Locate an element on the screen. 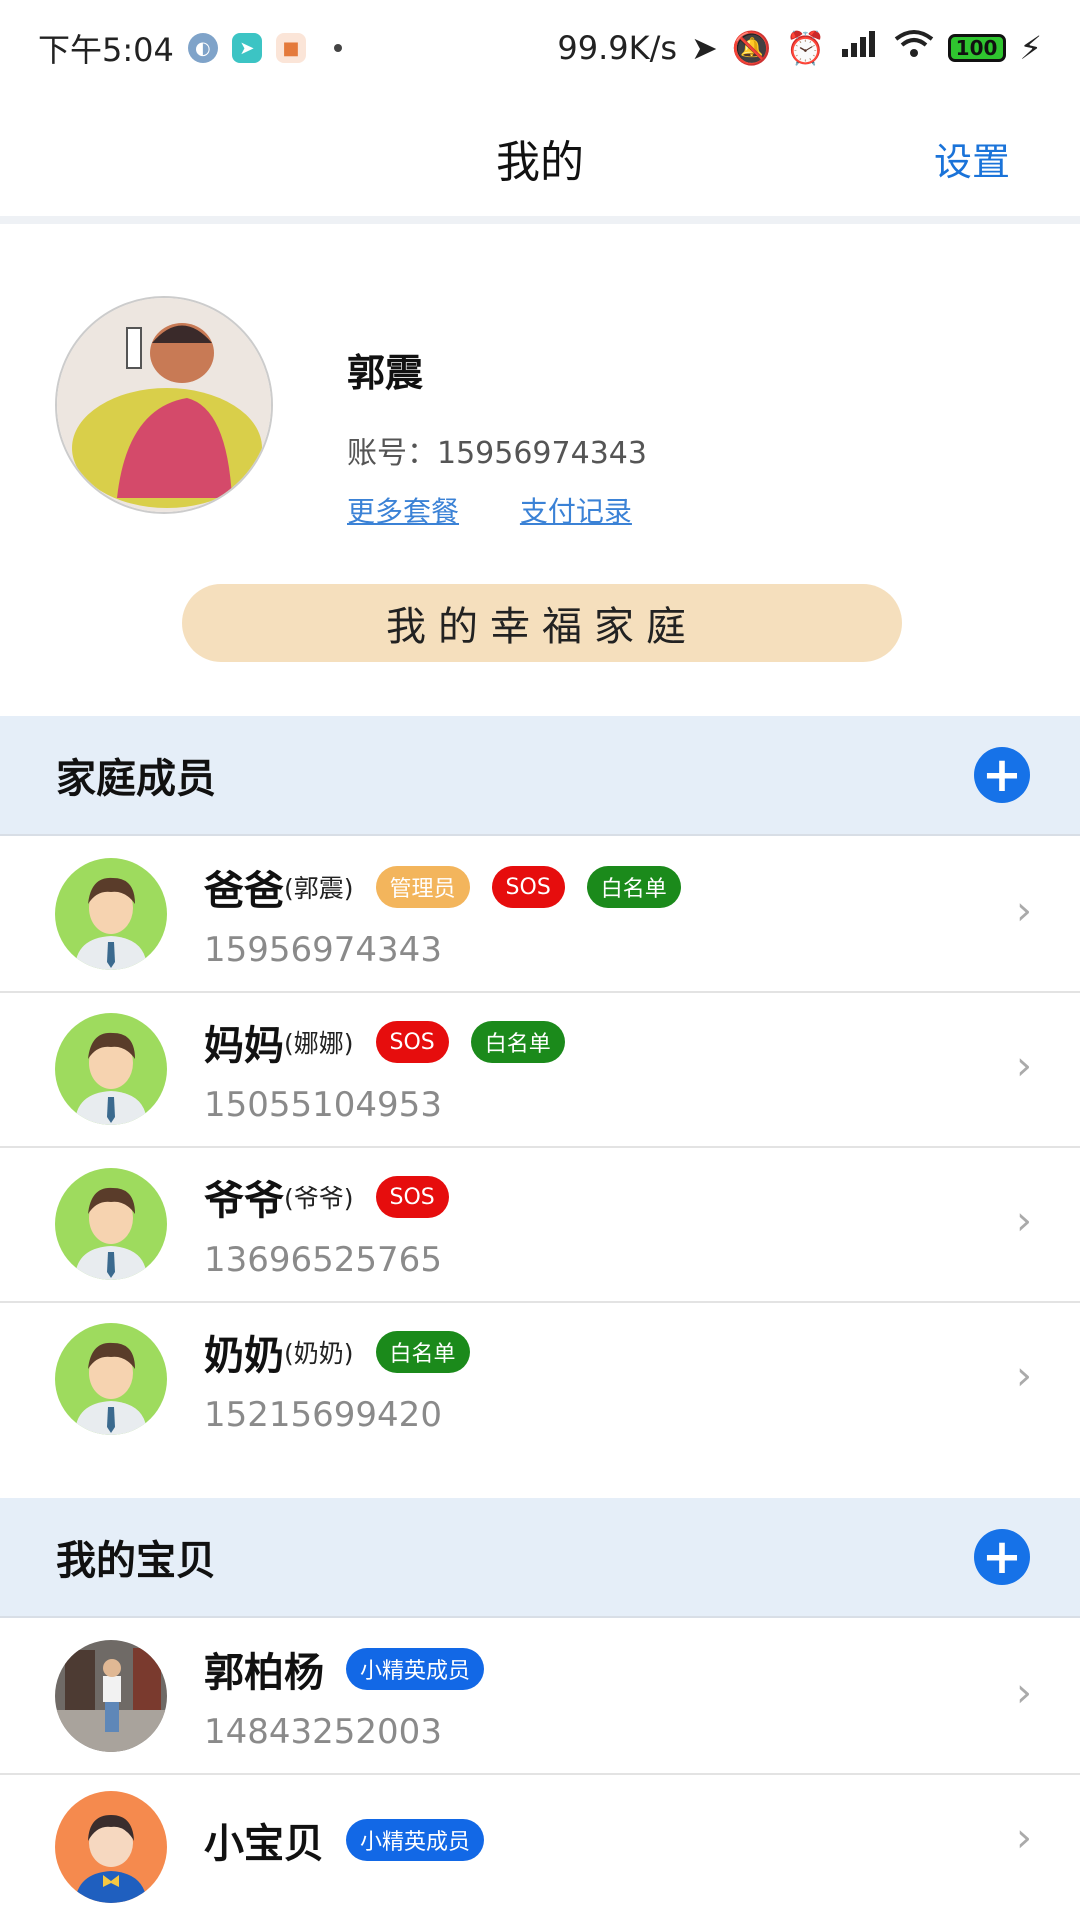 This screenshot has height=1920, width=1080. user-avatar is located at coordinates (164, 405).